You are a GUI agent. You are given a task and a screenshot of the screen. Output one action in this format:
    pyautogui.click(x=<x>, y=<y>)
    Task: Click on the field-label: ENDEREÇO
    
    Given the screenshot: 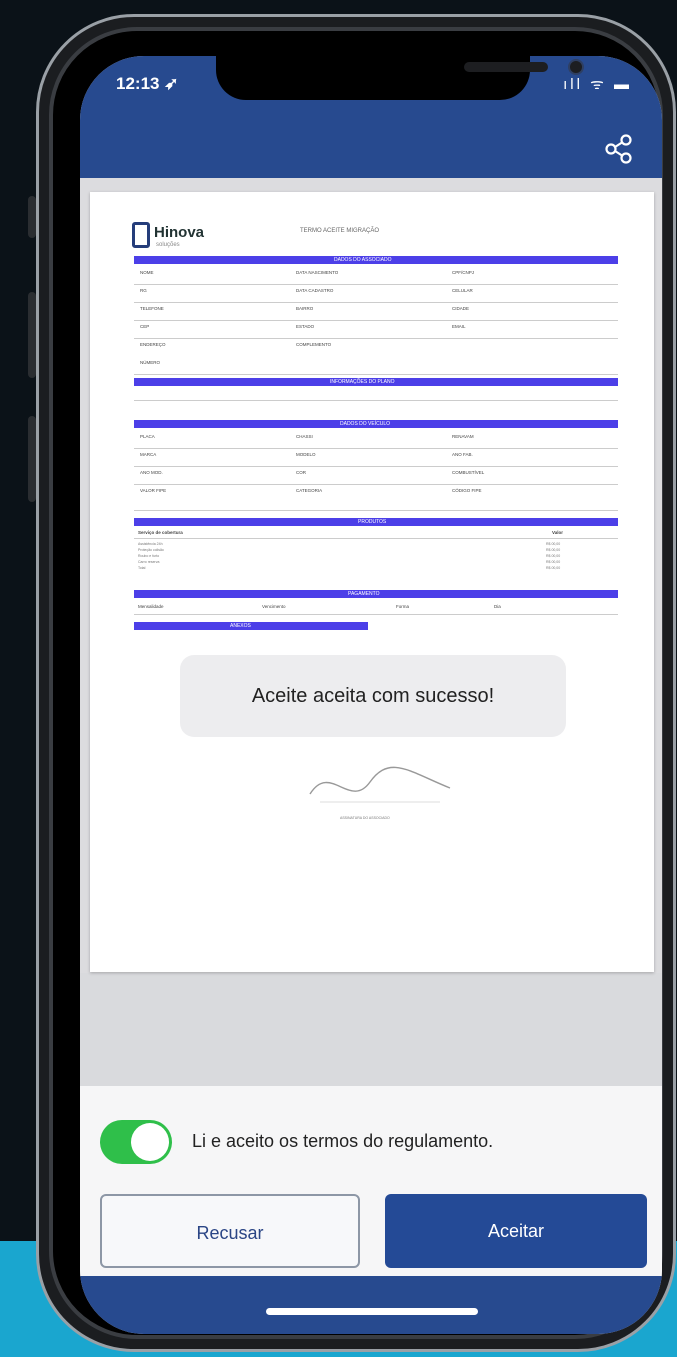 What is the action you would take?
    pyautogui.click(x=153, y=344)
    